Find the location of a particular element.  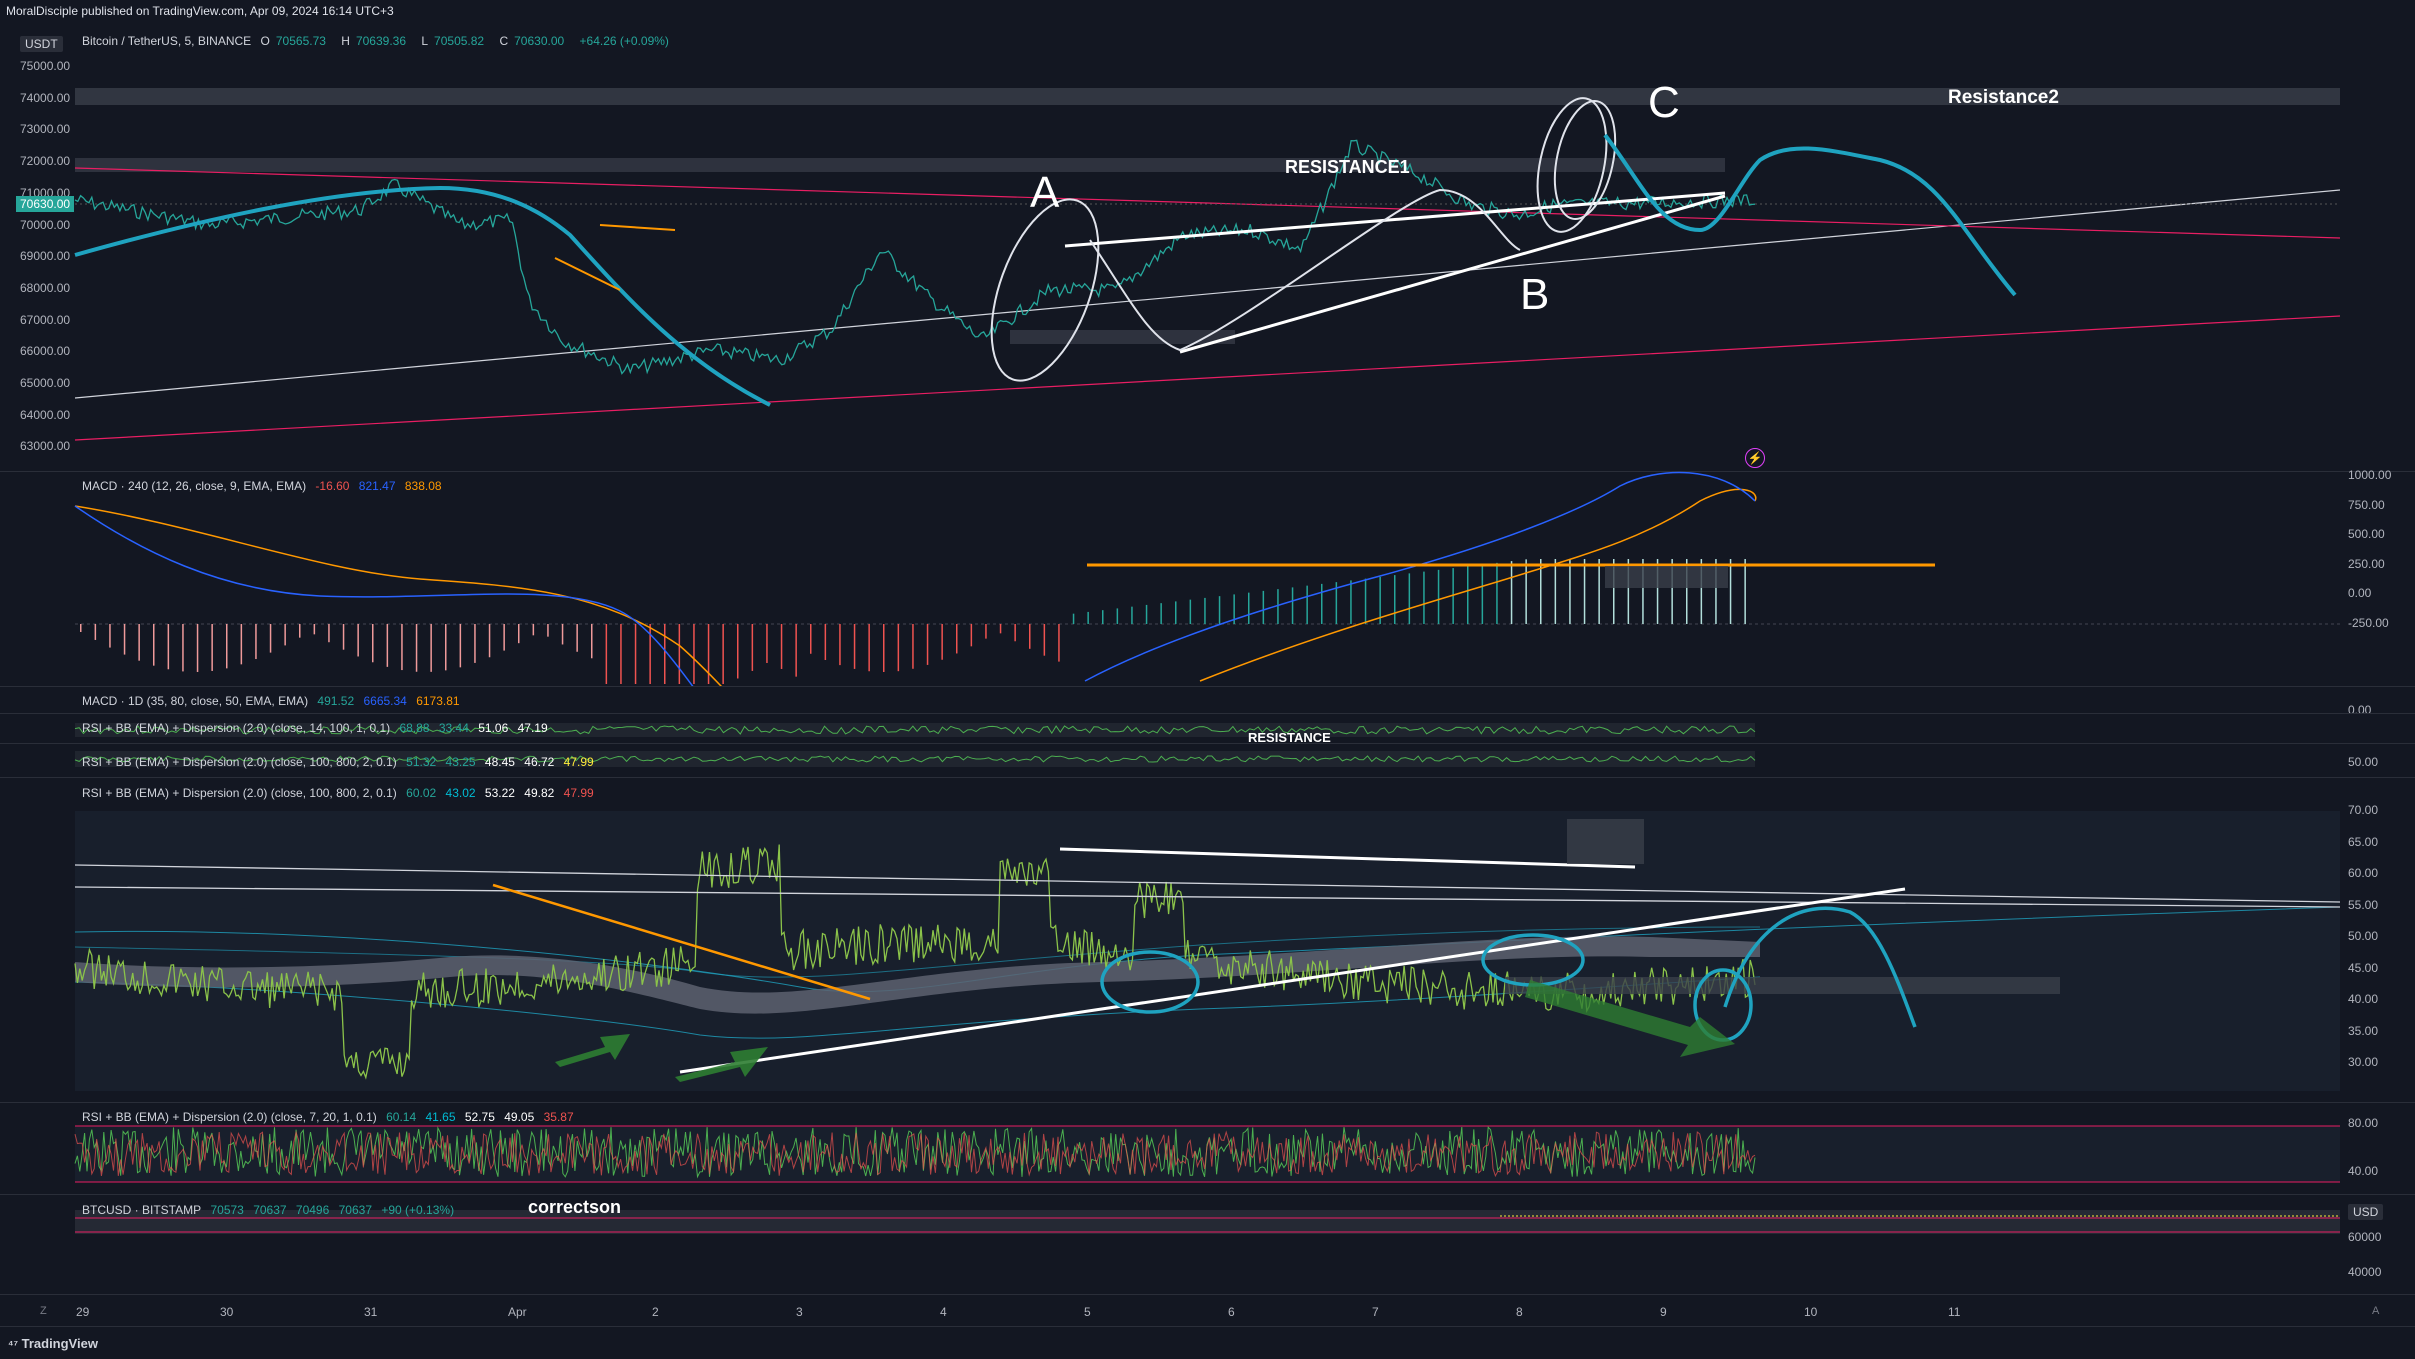

btcusd-canvas is located at coordinates (1170, 1219).